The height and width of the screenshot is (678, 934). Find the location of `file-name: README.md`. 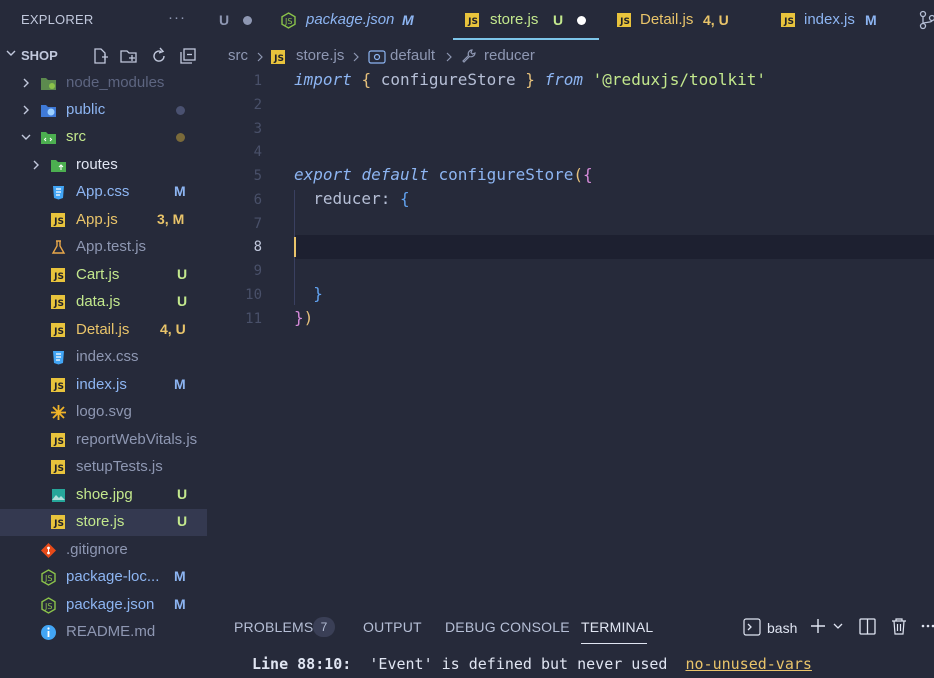

file-name: README.md is located at coordinates (111, 631).